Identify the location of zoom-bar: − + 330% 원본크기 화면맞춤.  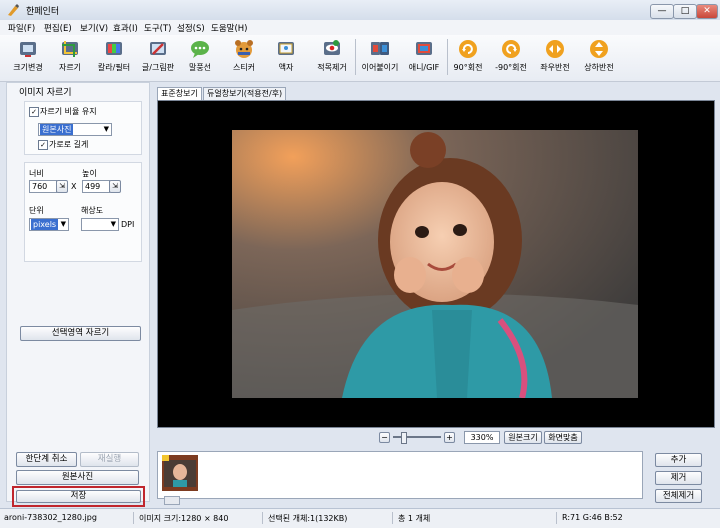
(435, 437).